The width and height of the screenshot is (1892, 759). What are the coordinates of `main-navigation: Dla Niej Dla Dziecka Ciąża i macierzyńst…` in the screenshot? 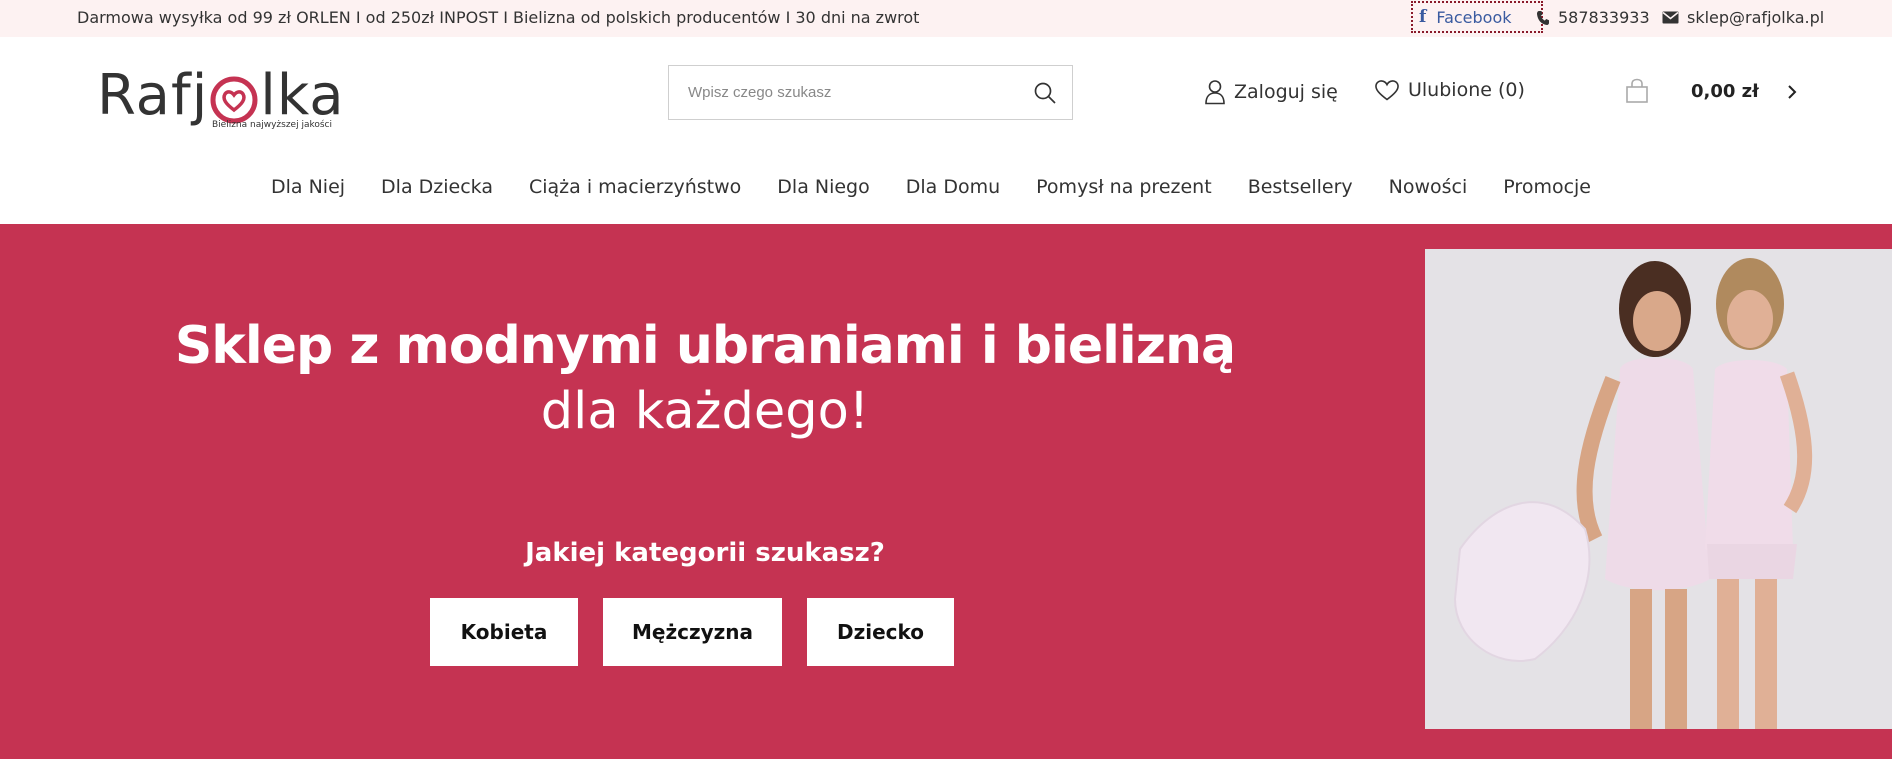 It's located at (946, 193).